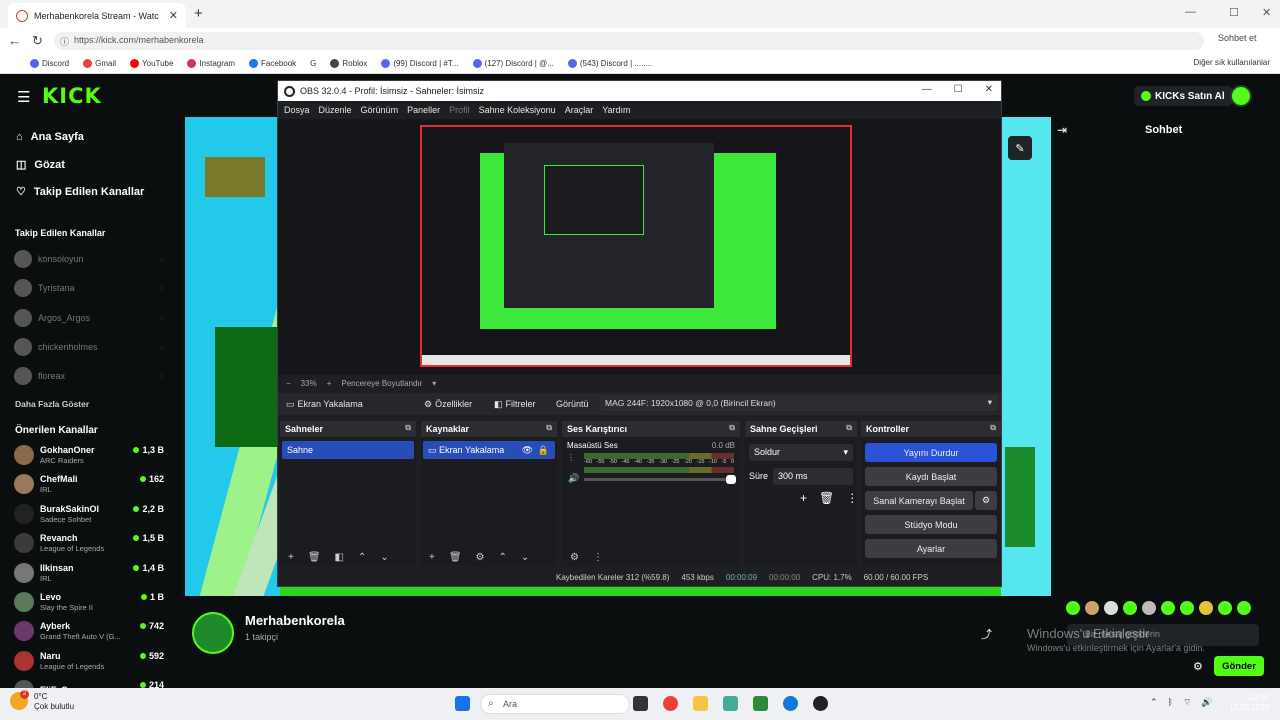 The image size is (1280, 720). What do you see at coordinates (348, 63) in the screenshot?
I see `bookmark-roblox: Roblox` at bounding box center [348, 63].